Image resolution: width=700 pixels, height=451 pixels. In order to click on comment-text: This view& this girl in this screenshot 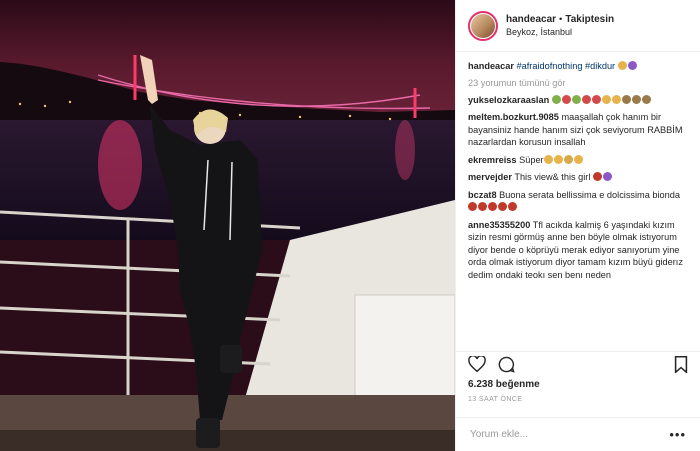, I will do `click(552, 177)`.